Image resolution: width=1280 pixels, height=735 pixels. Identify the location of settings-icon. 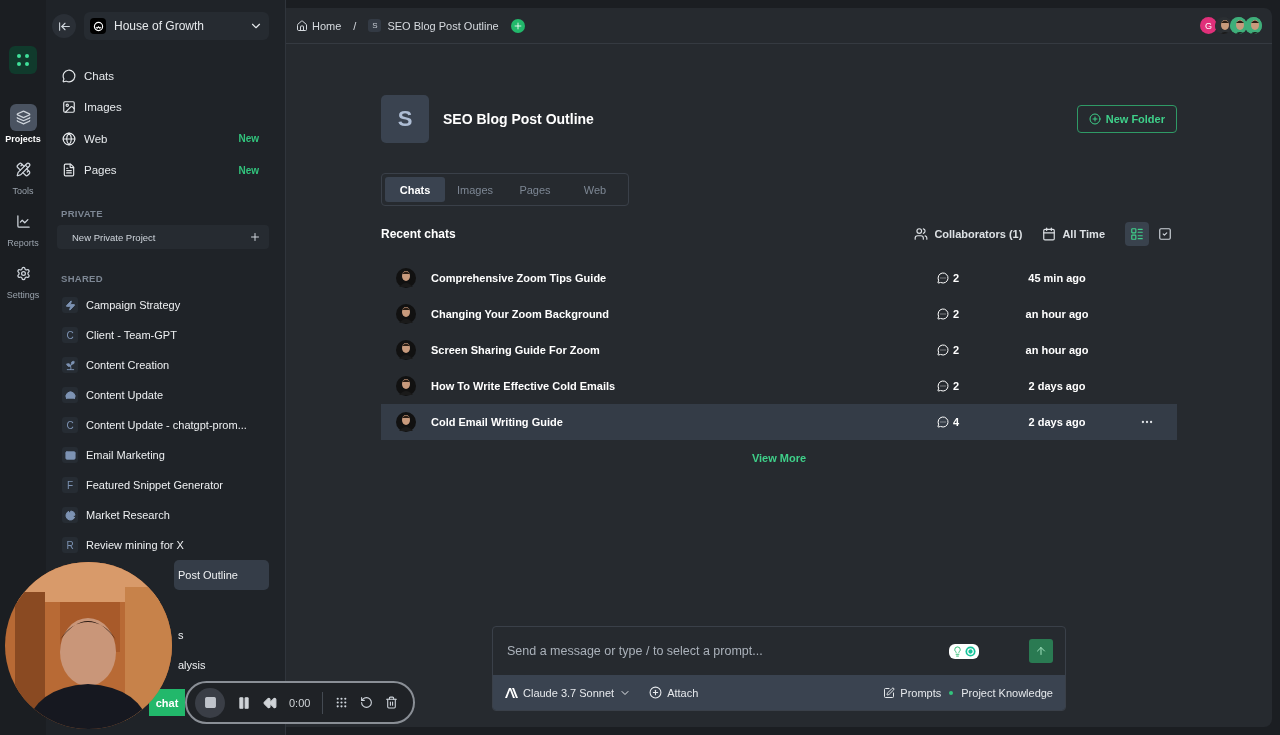
(23, 273).